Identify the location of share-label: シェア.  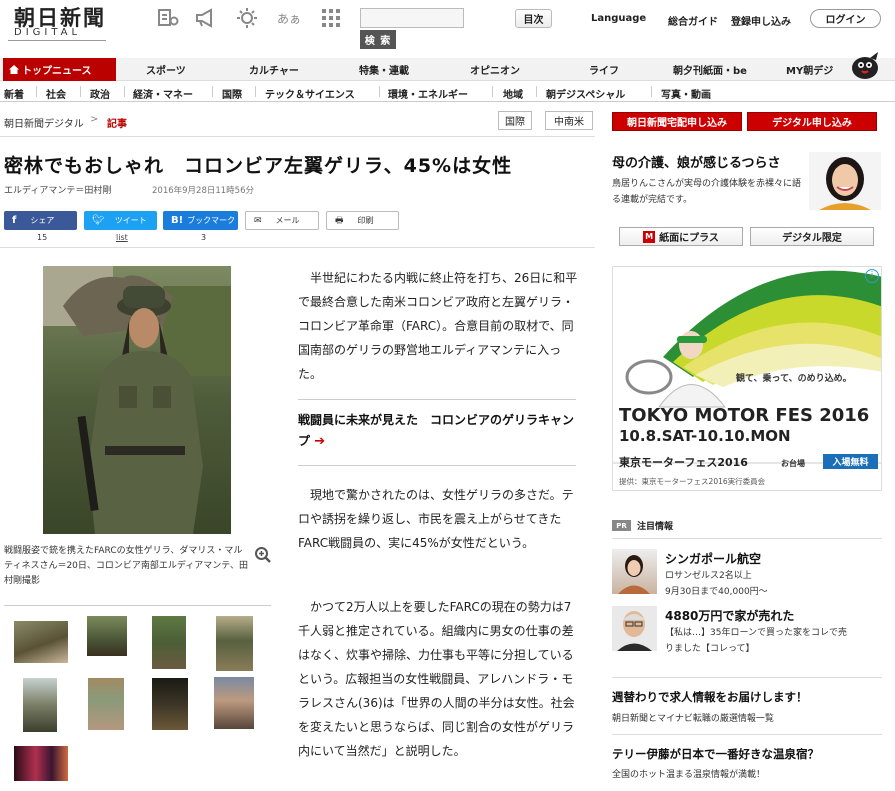
(42, 220).